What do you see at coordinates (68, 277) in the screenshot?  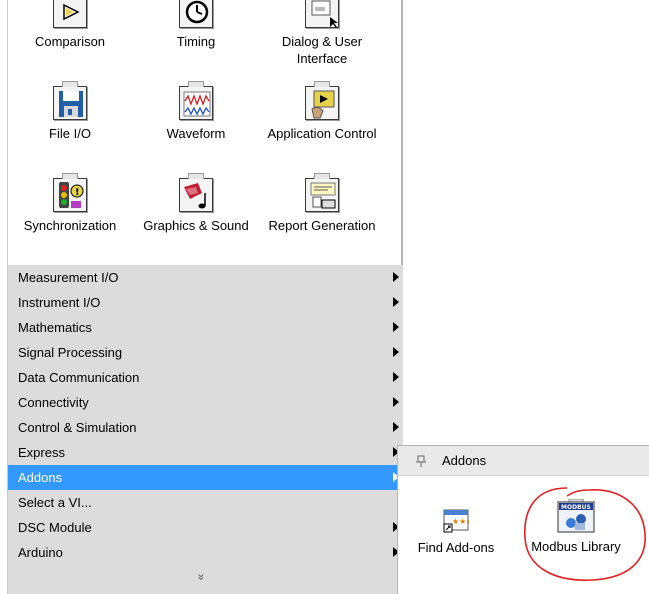 I see `menu-item-label: Measurement I/O` at bounding box center [68, 277].